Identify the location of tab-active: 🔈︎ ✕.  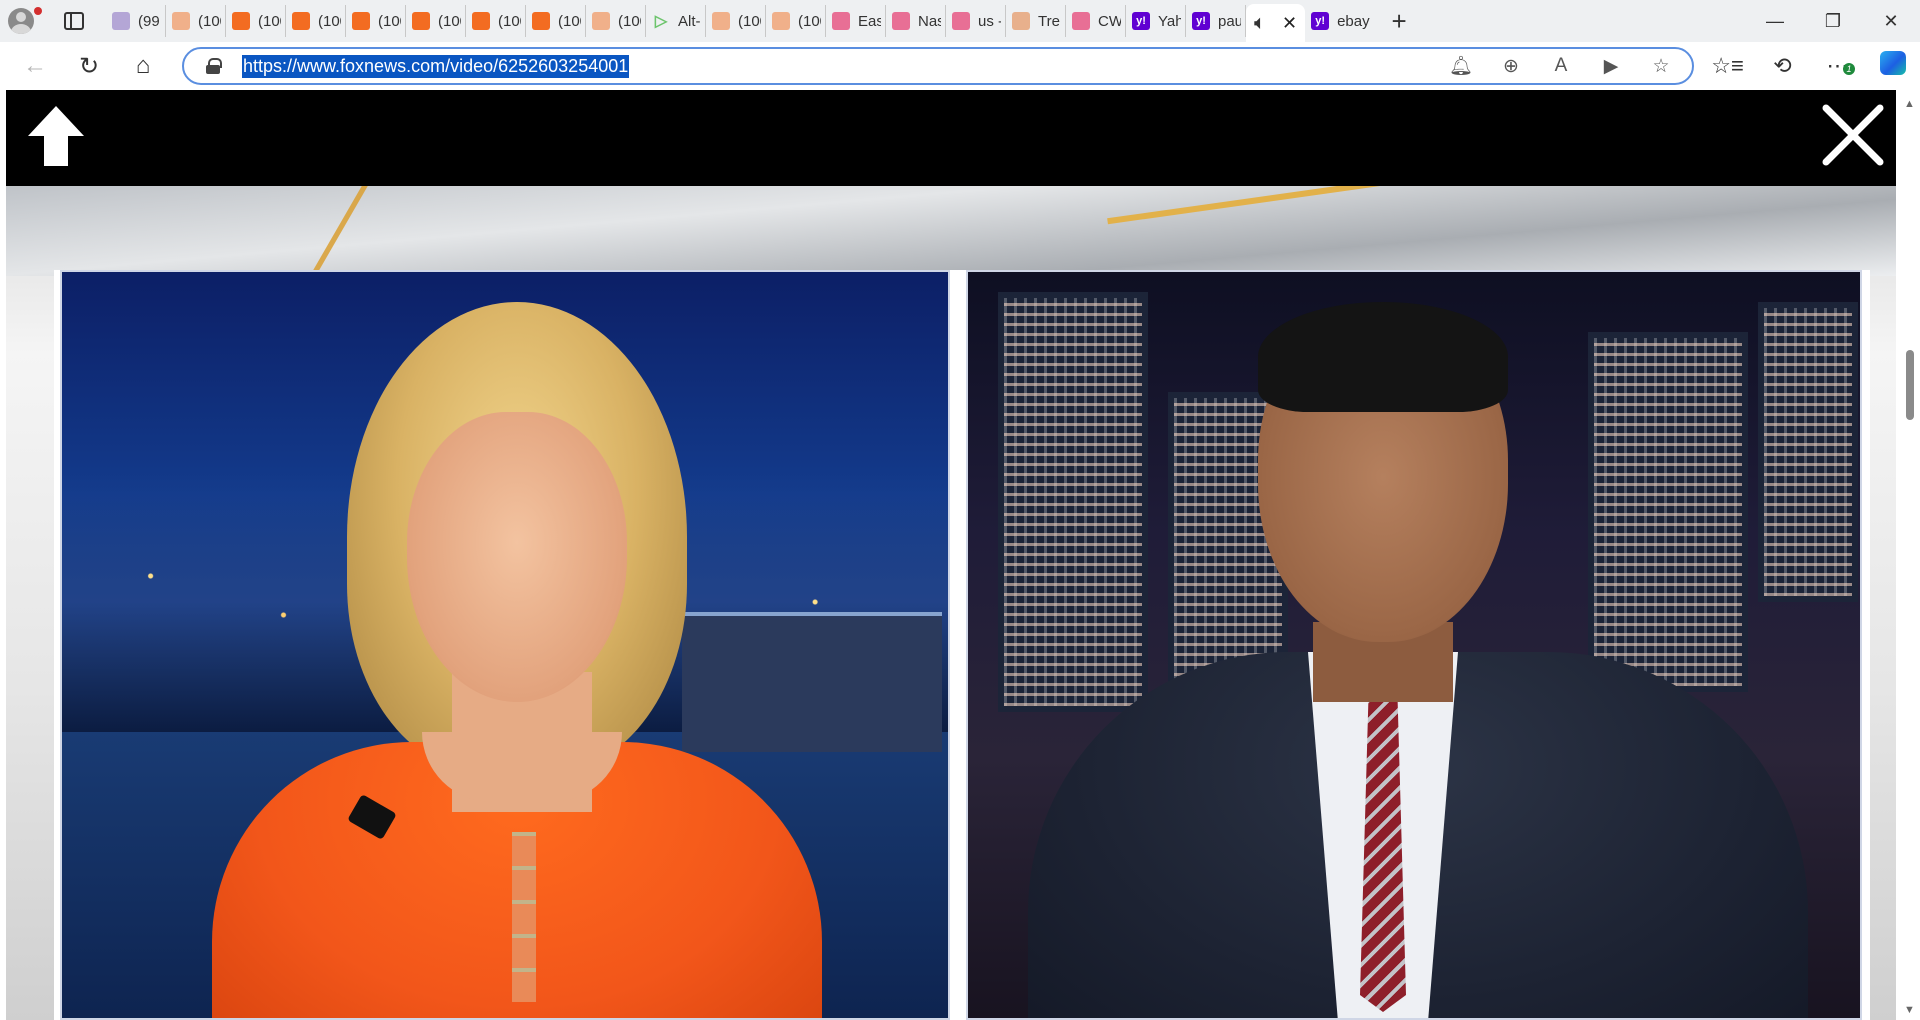
(1276, 23).